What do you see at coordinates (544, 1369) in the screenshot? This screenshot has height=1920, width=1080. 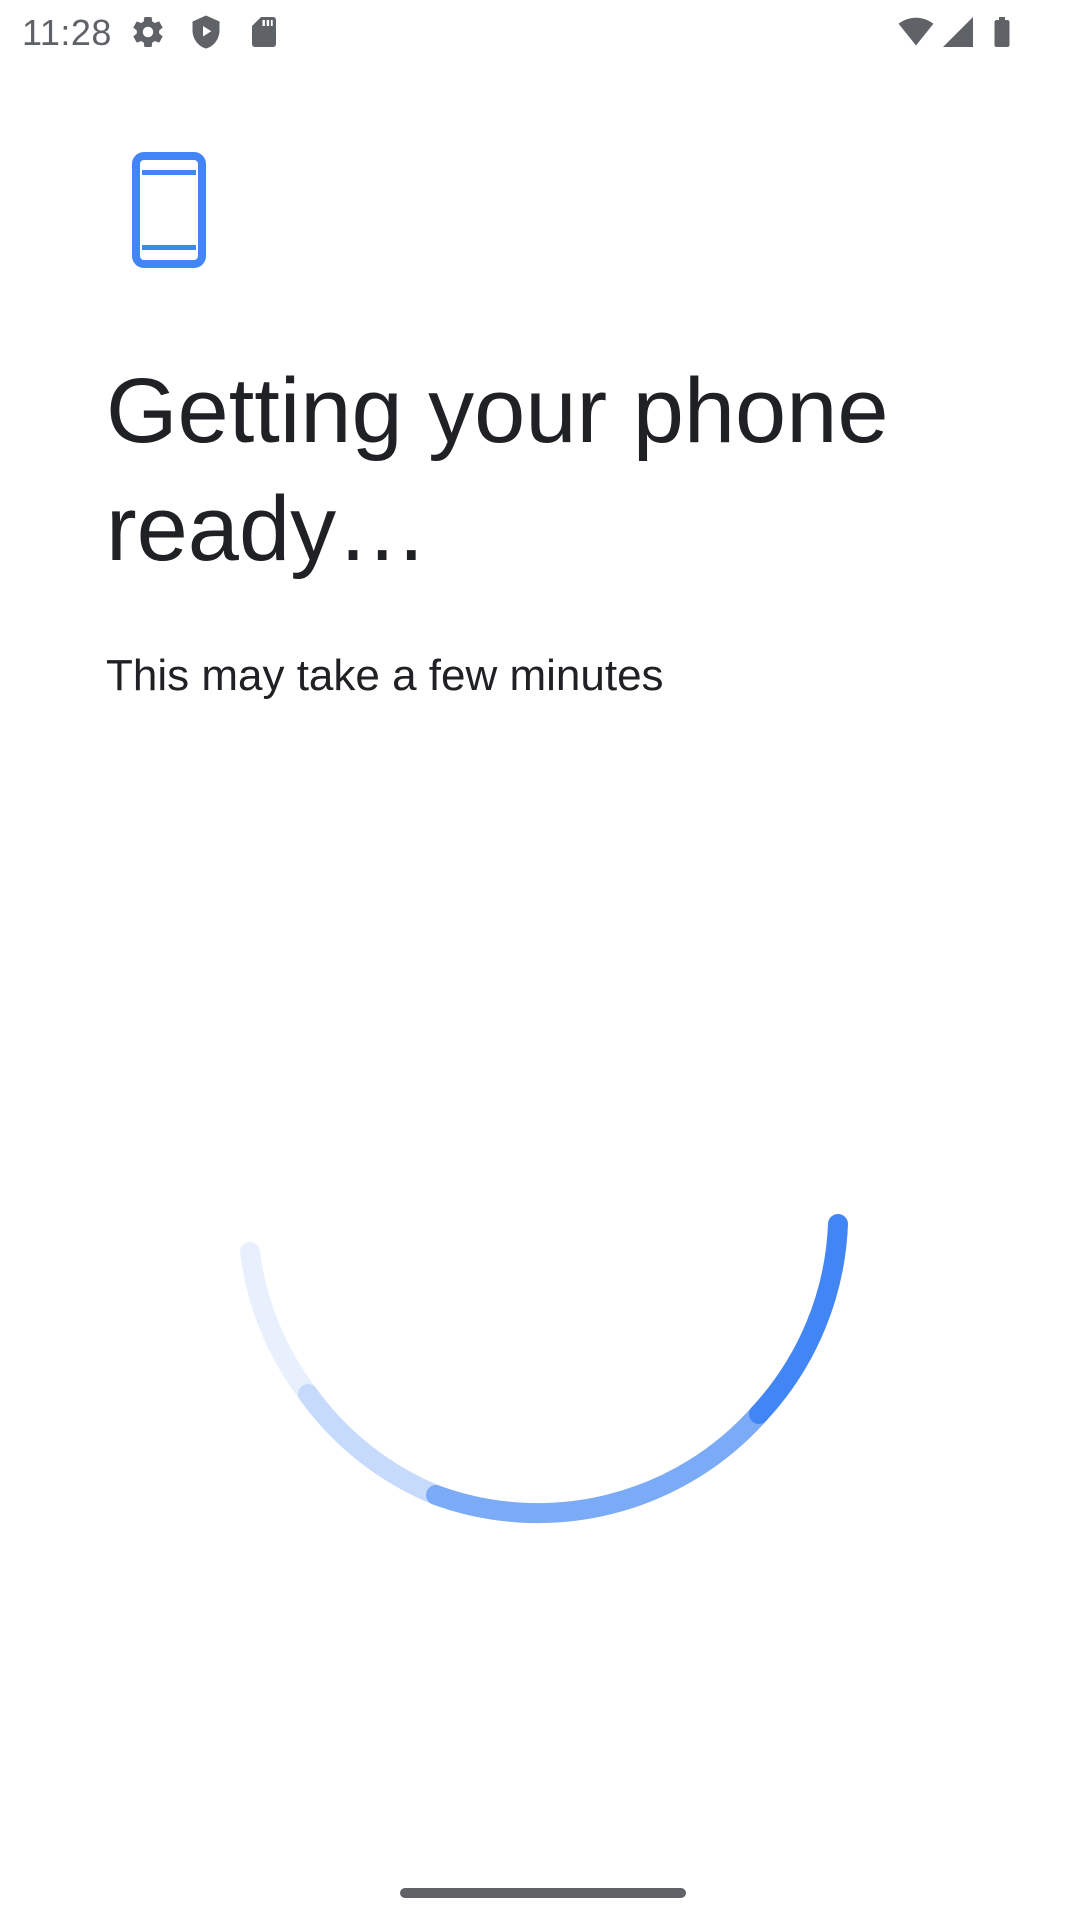 I see `progress-spinner` at bounding box center [544, 1369].